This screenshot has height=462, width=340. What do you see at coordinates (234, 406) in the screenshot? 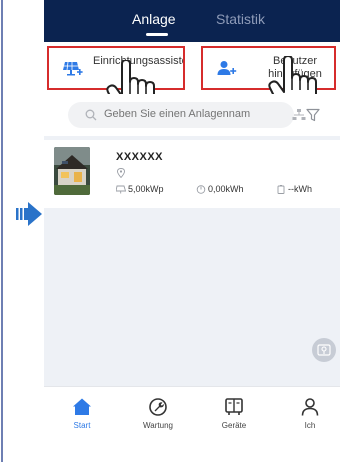
I see `device-icon` at bounding box center [234, 406].